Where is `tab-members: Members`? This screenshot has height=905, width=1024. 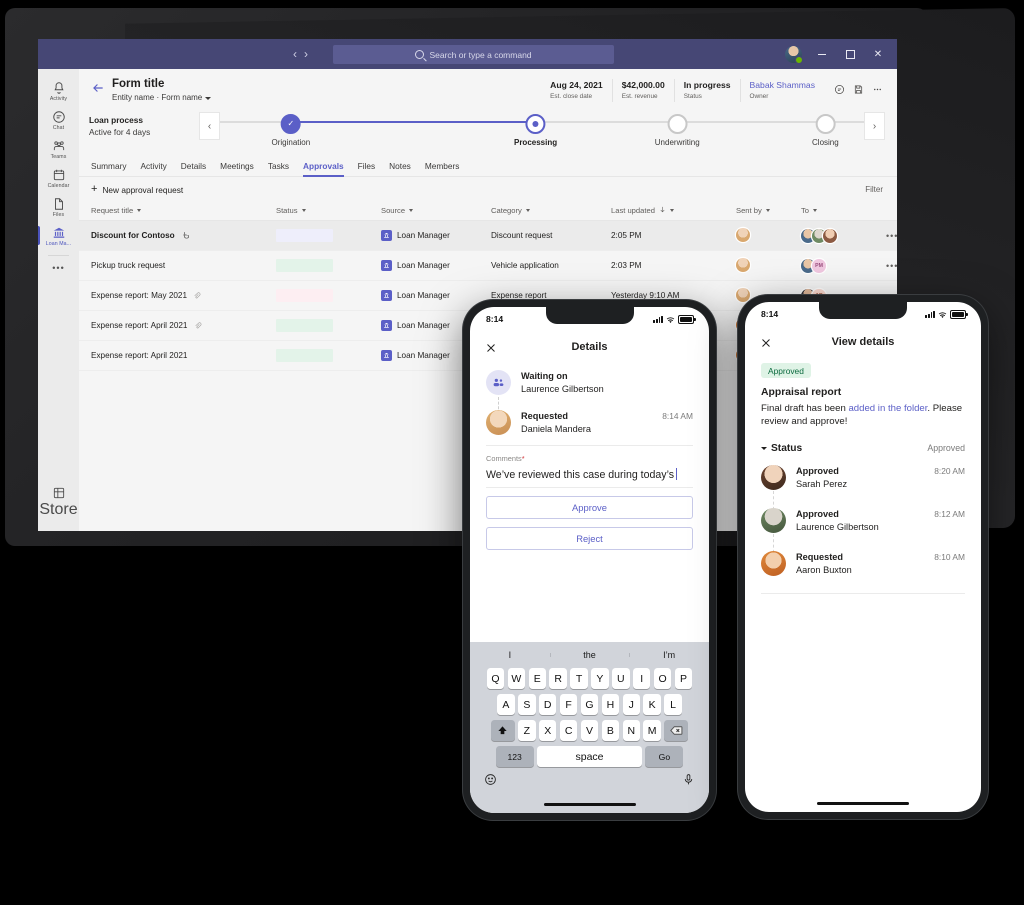
tab-members: Members is located at coordinates (442, 167).